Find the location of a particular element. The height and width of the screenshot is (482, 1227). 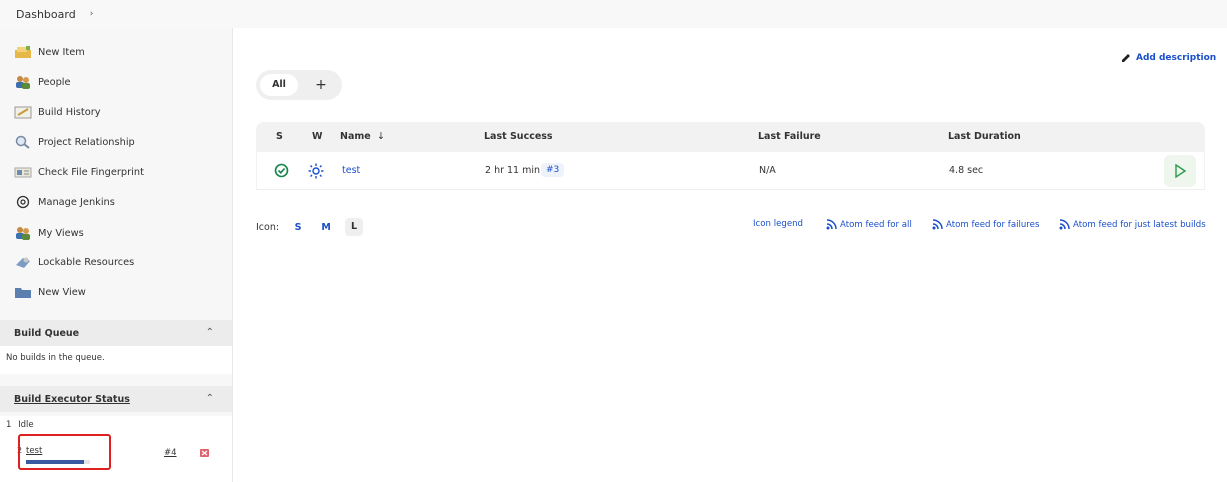

icon-size-s: S is located at coordinates (298, 227).